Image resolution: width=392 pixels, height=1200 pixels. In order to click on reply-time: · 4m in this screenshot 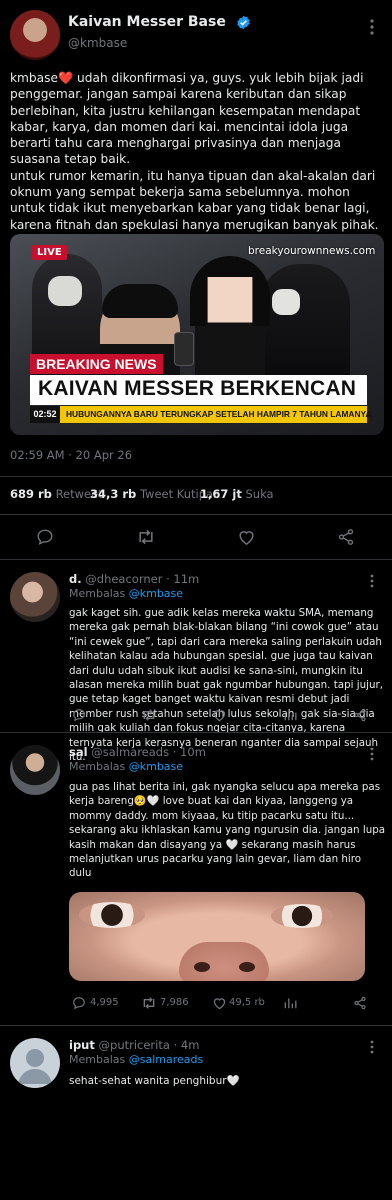, I will do `click(186, 1045)`.